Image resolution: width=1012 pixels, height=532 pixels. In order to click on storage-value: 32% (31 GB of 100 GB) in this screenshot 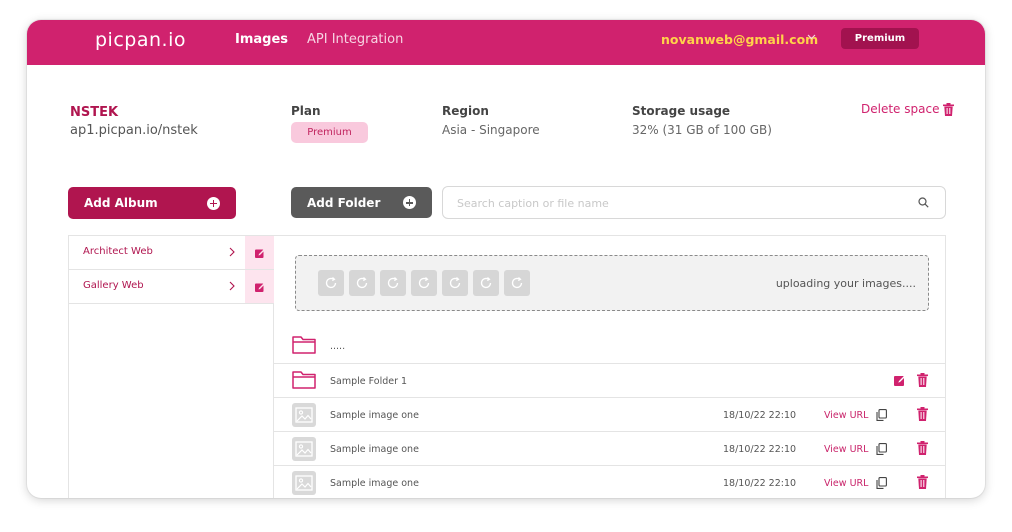, I will do `click(702, 130)`.